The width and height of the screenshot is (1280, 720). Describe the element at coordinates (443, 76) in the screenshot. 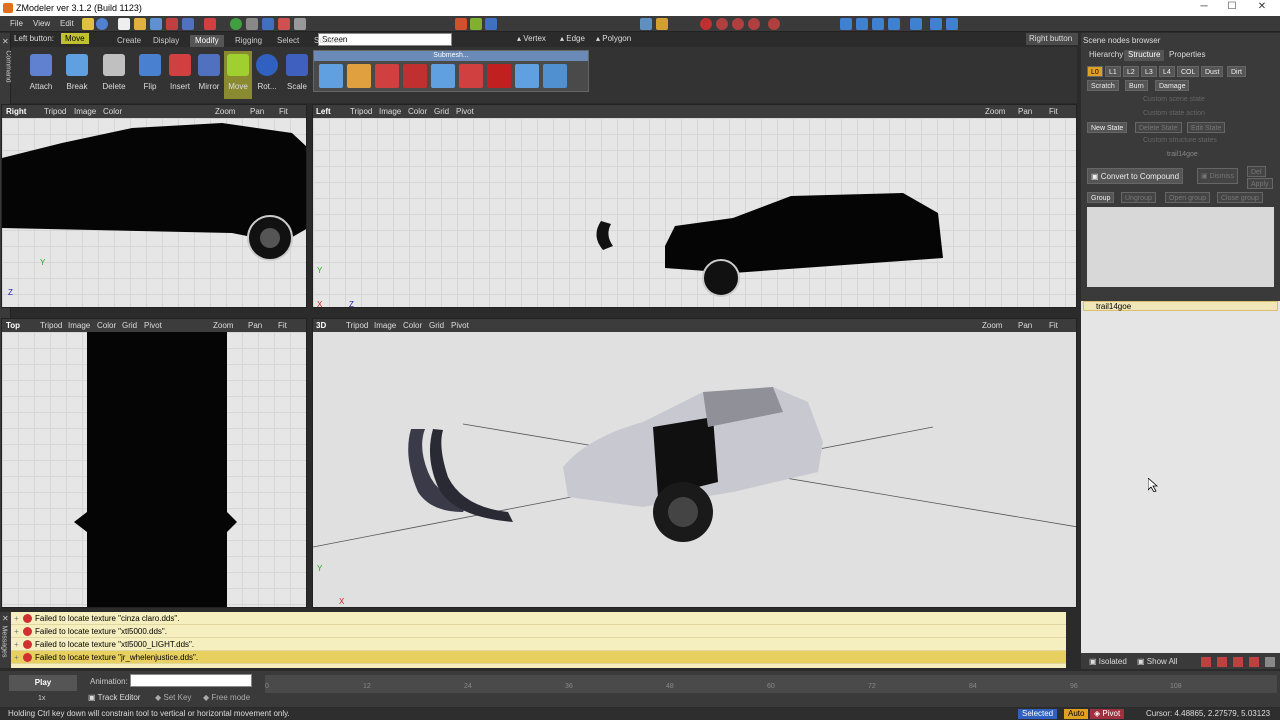

I see `submesh-weld-icon` at that location.